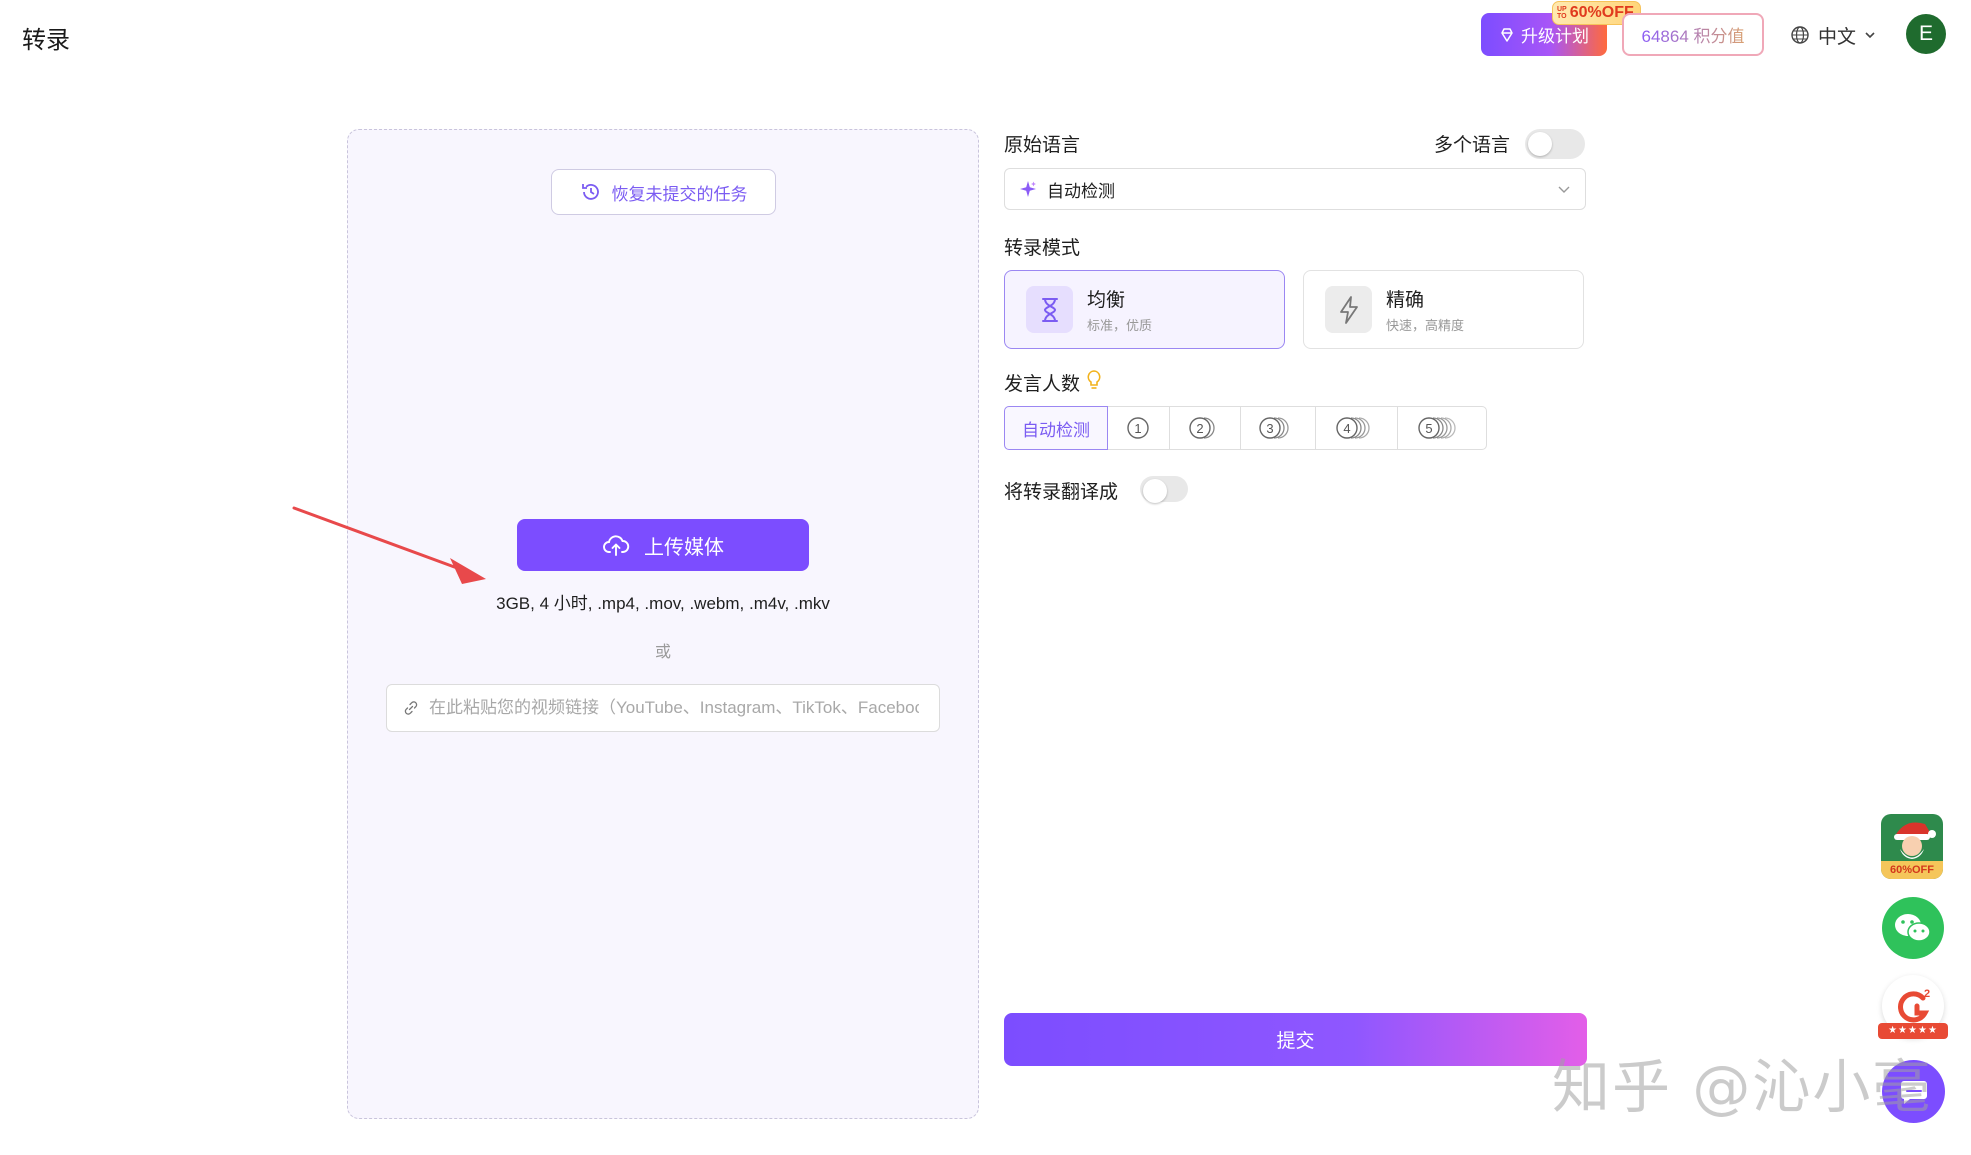 This screenshot has height=1155, width=1971. Describe the element at coordinates (1562, 13) in the screenshot. I see `up-to-label: UP TO` at that location.